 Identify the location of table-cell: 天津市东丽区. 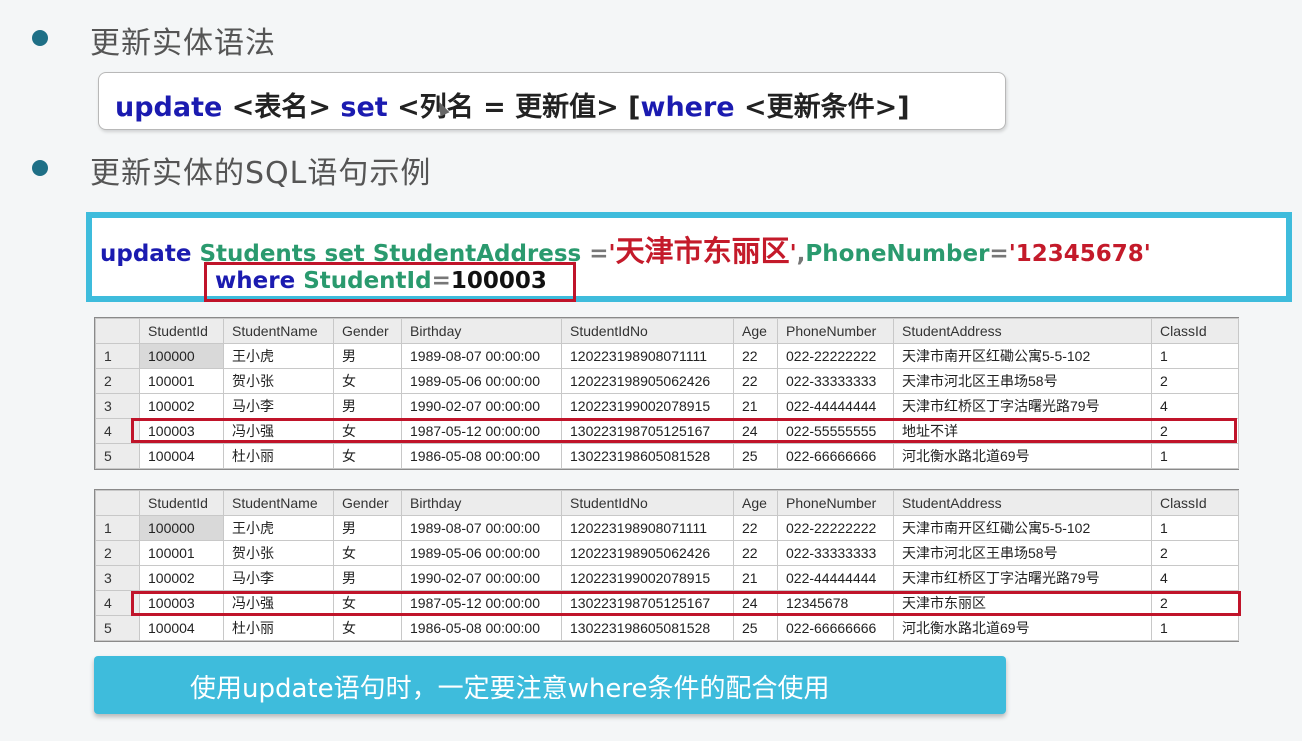
(1022, 603).